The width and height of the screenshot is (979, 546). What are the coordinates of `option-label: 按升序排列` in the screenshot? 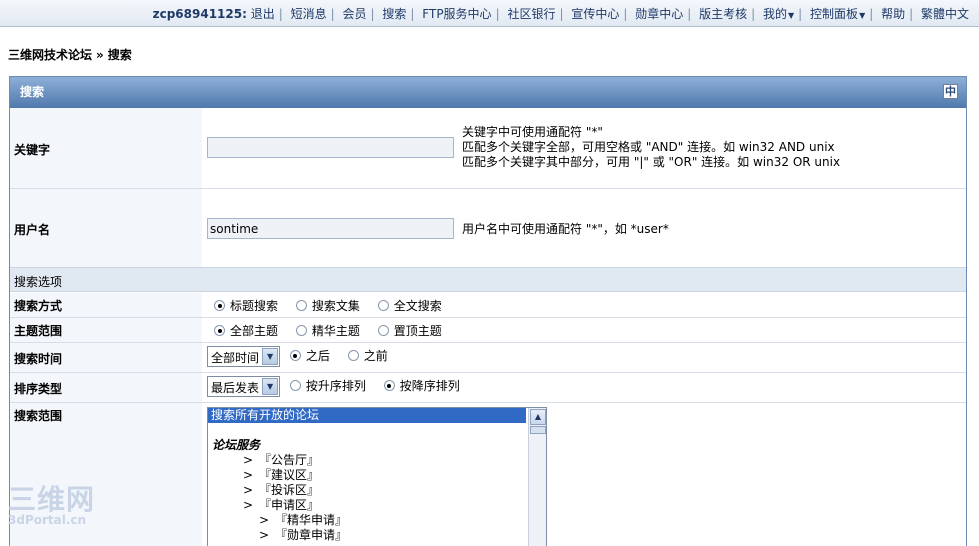 It's located at (335, 386).